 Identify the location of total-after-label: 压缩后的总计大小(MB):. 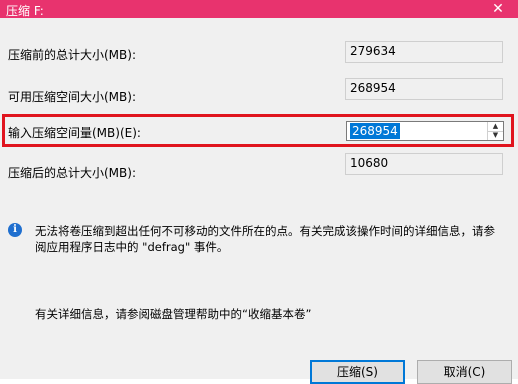
(72, 173).